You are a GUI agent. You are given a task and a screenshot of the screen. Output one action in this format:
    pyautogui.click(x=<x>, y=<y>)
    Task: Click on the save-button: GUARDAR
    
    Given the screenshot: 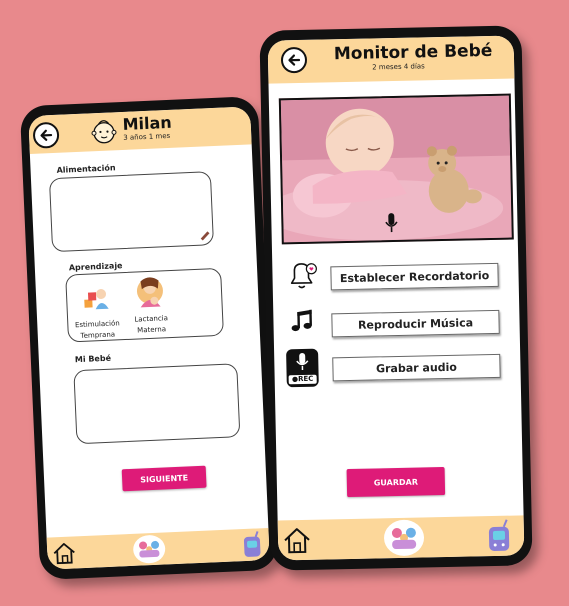 What is the action you would take?
    pyautogui.click(x=396, y=482)
    